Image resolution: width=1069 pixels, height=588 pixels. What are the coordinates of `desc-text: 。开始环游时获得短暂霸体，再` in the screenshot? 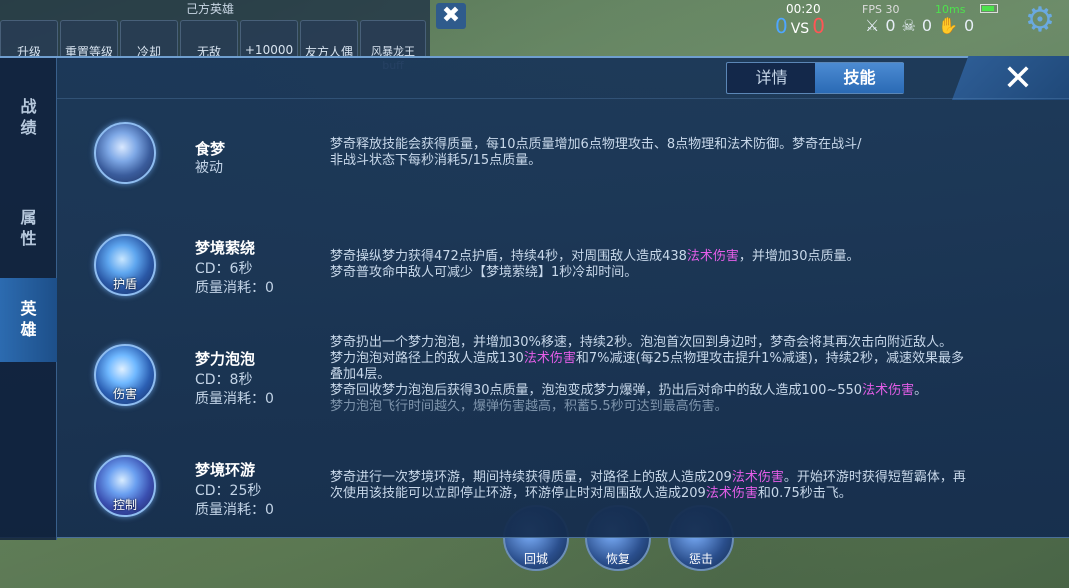 It's located at (874, 477).